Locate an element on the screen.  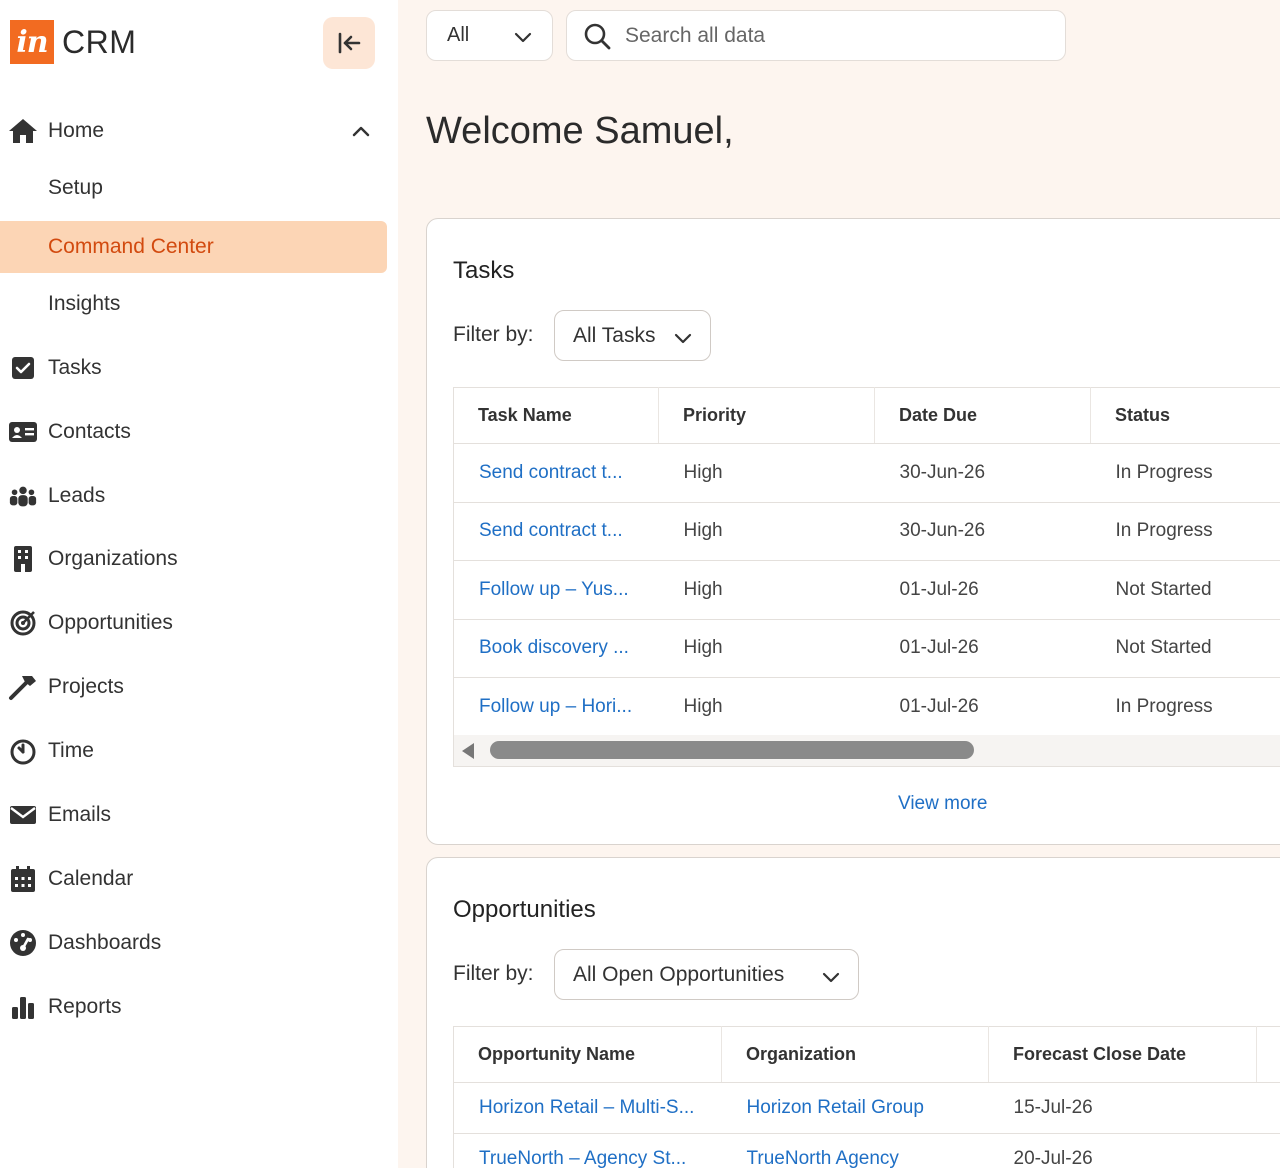
tasks-filter-select: All Tasks is located at coordinates (632, 335).